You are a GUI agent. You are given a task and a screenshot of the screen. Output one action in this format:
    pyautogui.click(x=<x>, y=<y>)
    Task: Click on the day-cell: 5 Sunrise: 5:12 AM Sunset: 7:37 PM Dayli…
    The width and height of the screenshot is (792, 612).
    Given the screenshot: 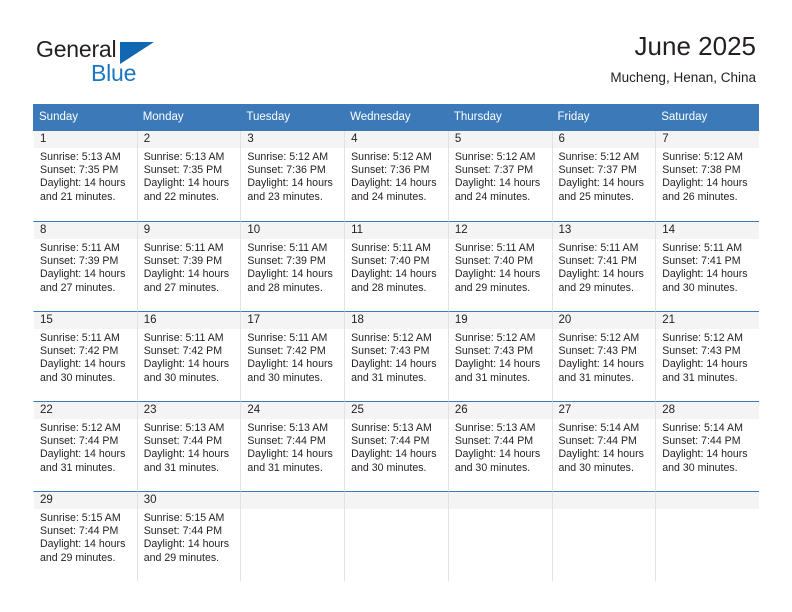 What is the action you would take?
    pyautogui.click(x=499, y=176)
    